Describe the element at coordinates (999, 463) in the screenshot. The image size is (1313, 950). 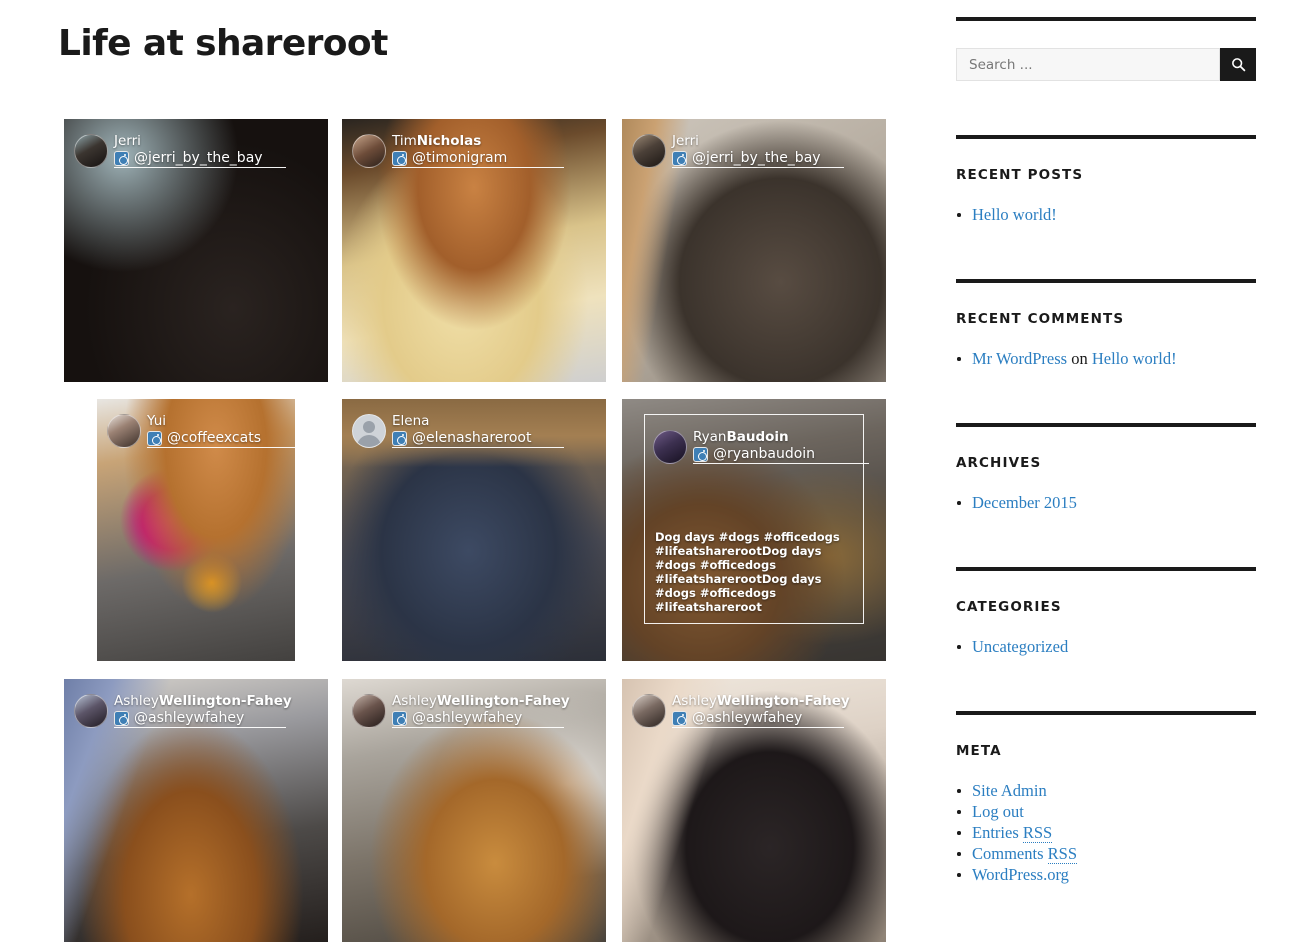
I see `widget-title: Archives` at that location.